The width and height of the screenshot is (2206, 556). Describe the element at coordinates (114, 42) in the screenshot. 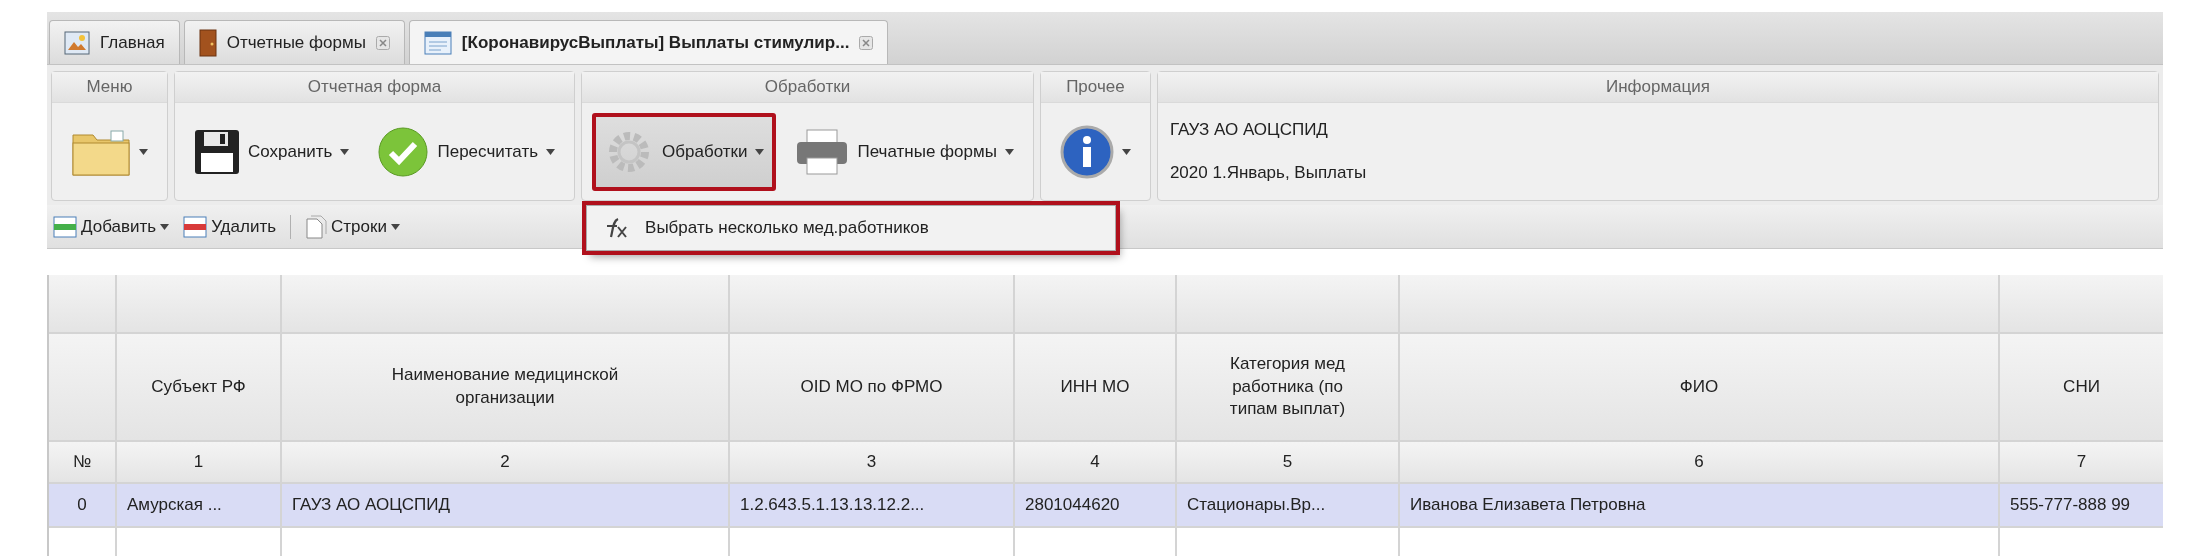

I see `tab: Главная` at that location.